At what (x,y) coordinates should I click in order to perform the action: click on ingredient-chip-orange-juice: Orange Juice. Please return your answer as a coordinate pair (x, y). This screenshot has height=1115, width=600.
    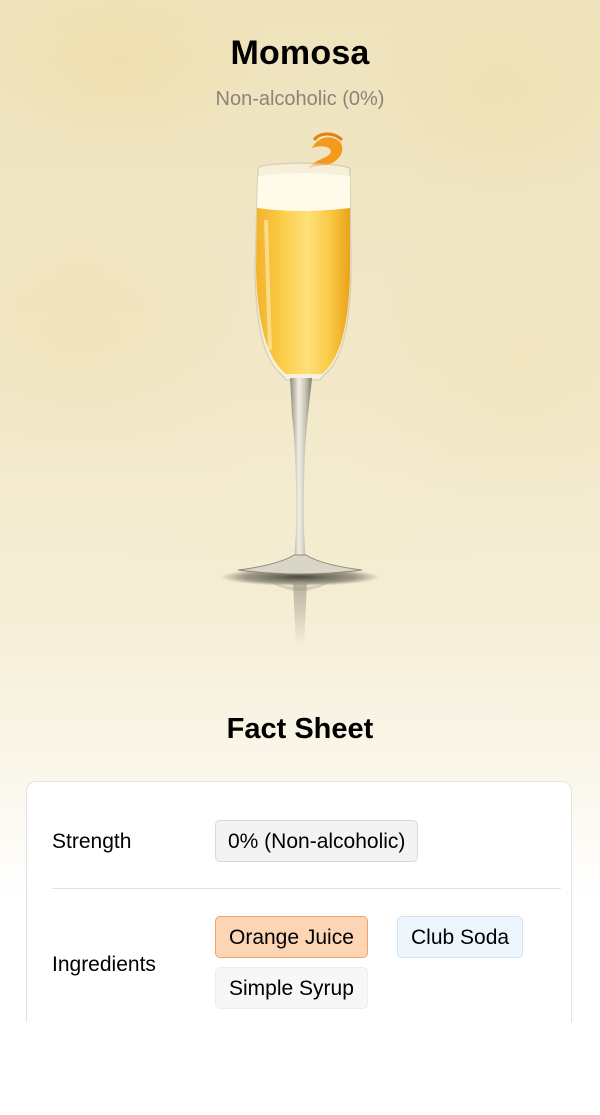
    Looking at the image, I should click on (291, 937).